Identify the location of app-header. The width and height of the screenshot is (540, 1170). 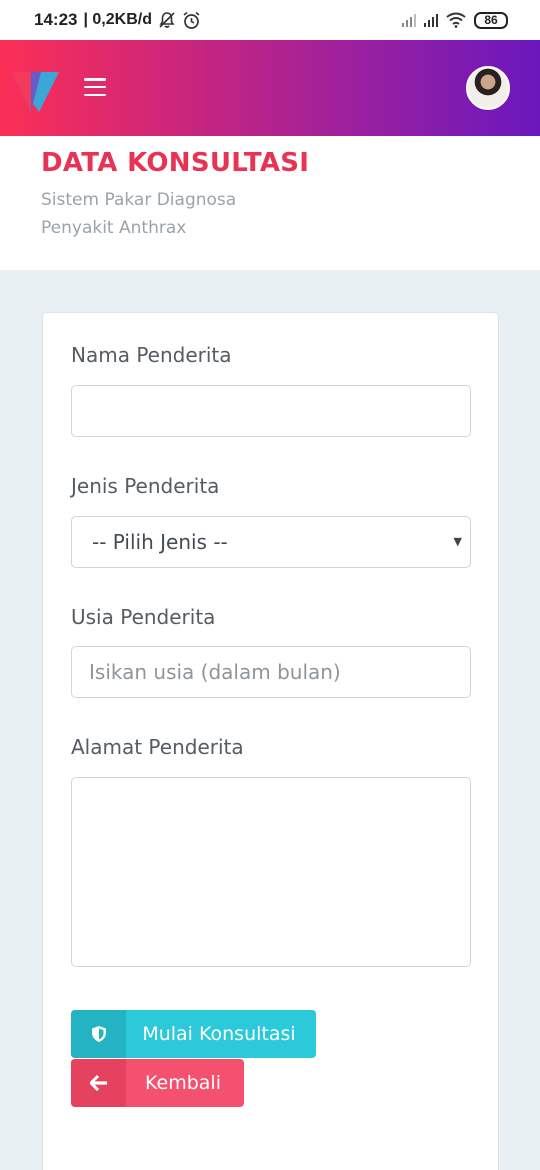
(270, 88).